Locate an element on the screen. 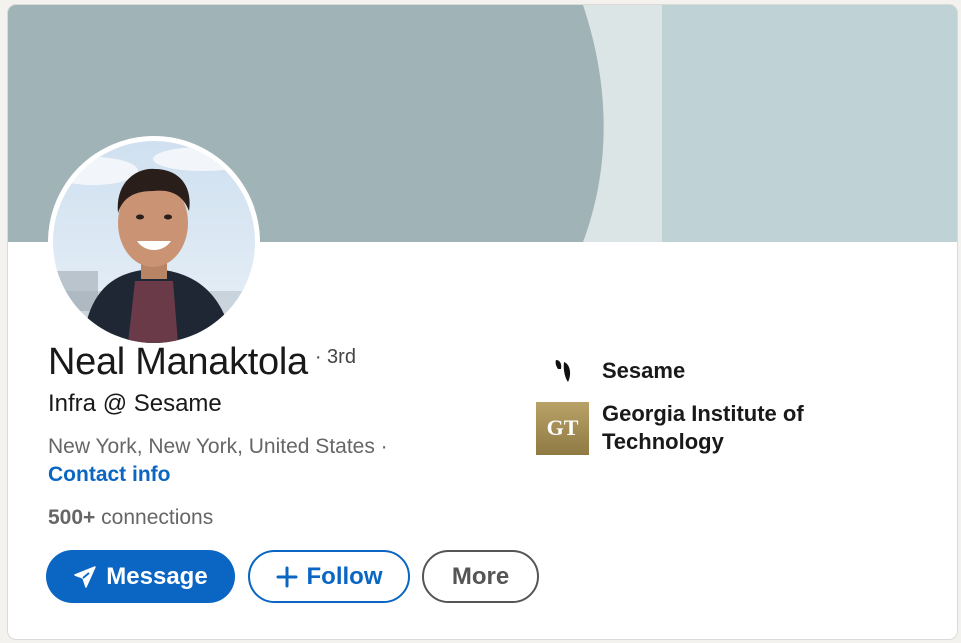 This screenshot has width=961, height=643. profile-photo is located at coordinates (154, 242).